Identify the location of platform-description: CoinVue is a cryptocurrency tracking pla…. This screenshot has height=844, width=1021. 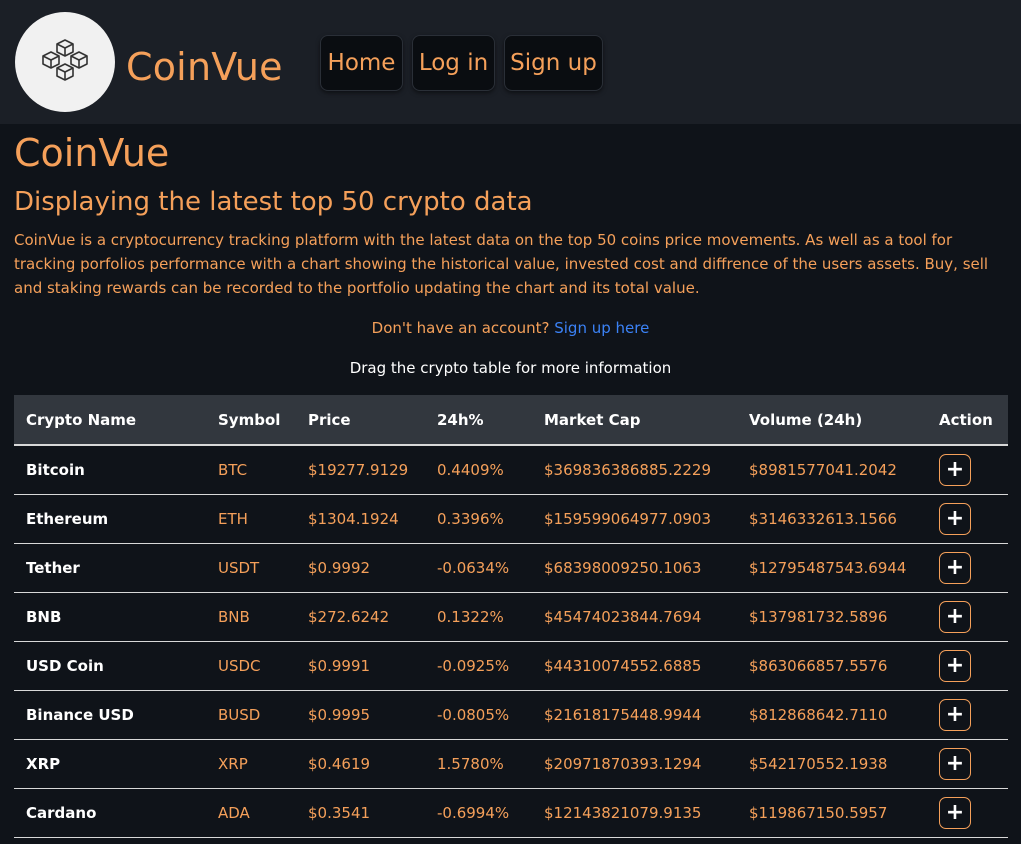
(501, 264).